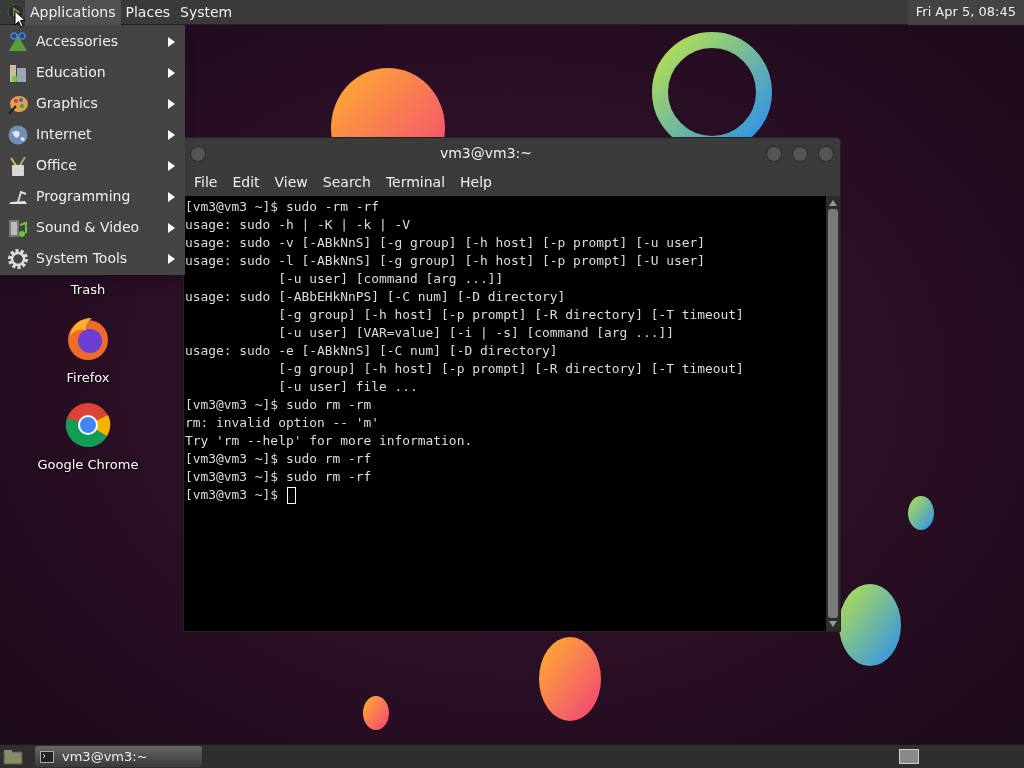  I want to click on chrome-circle-icon, so click(88, 425).